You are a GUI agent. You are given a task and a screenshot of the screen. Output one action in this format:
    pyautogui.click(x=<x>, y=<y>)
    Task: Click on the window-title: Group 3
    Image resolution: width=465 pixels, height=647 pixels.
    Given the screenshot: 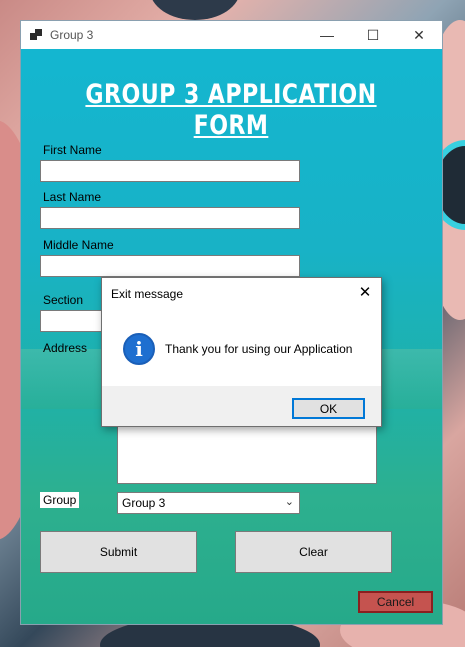 What is the action you would take?
    pyautogui.click(x=72, y=35)
    